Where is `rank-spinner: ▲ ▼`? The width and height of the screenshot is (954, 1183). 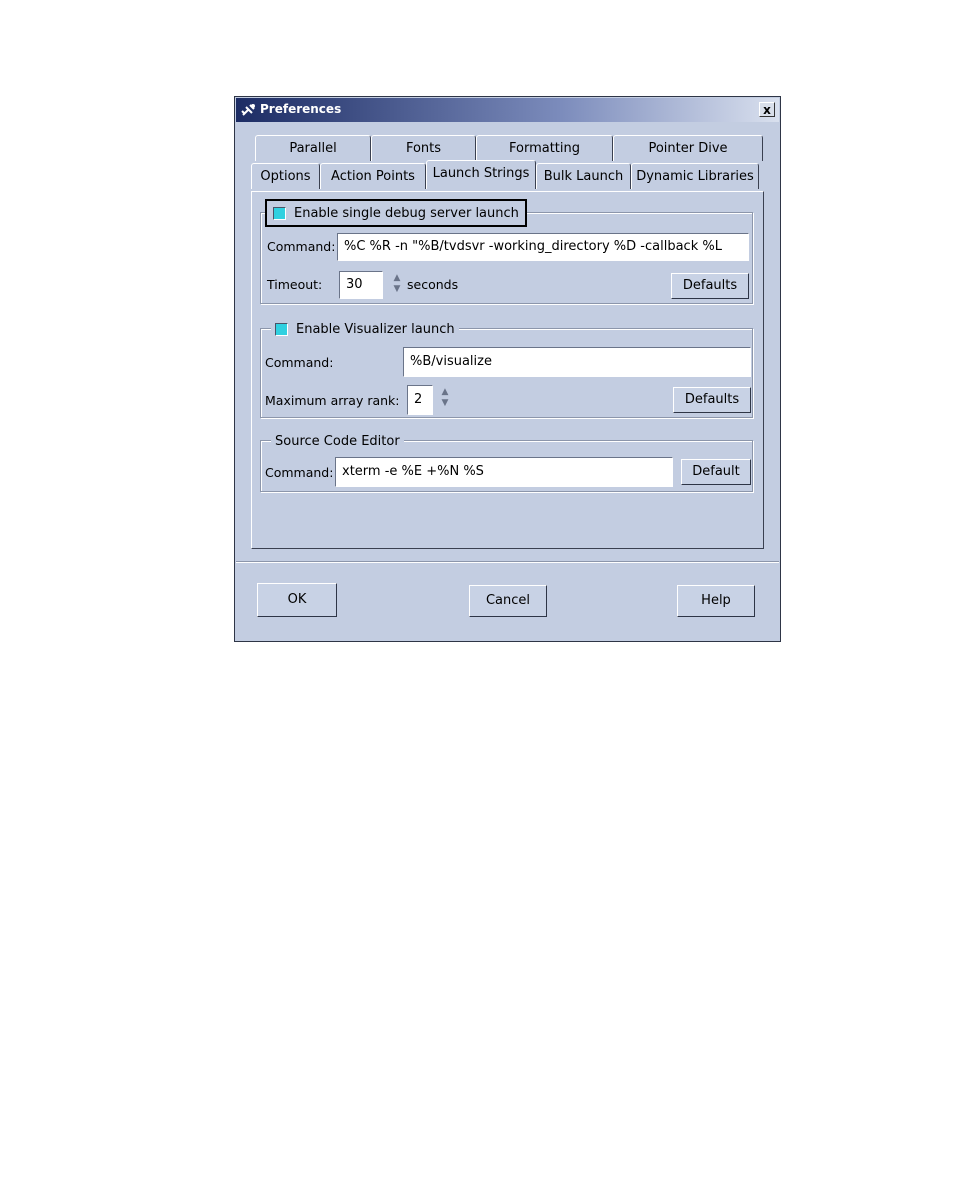
rank-spinner: ▲ ▼ is located at coordinates (445, 399).